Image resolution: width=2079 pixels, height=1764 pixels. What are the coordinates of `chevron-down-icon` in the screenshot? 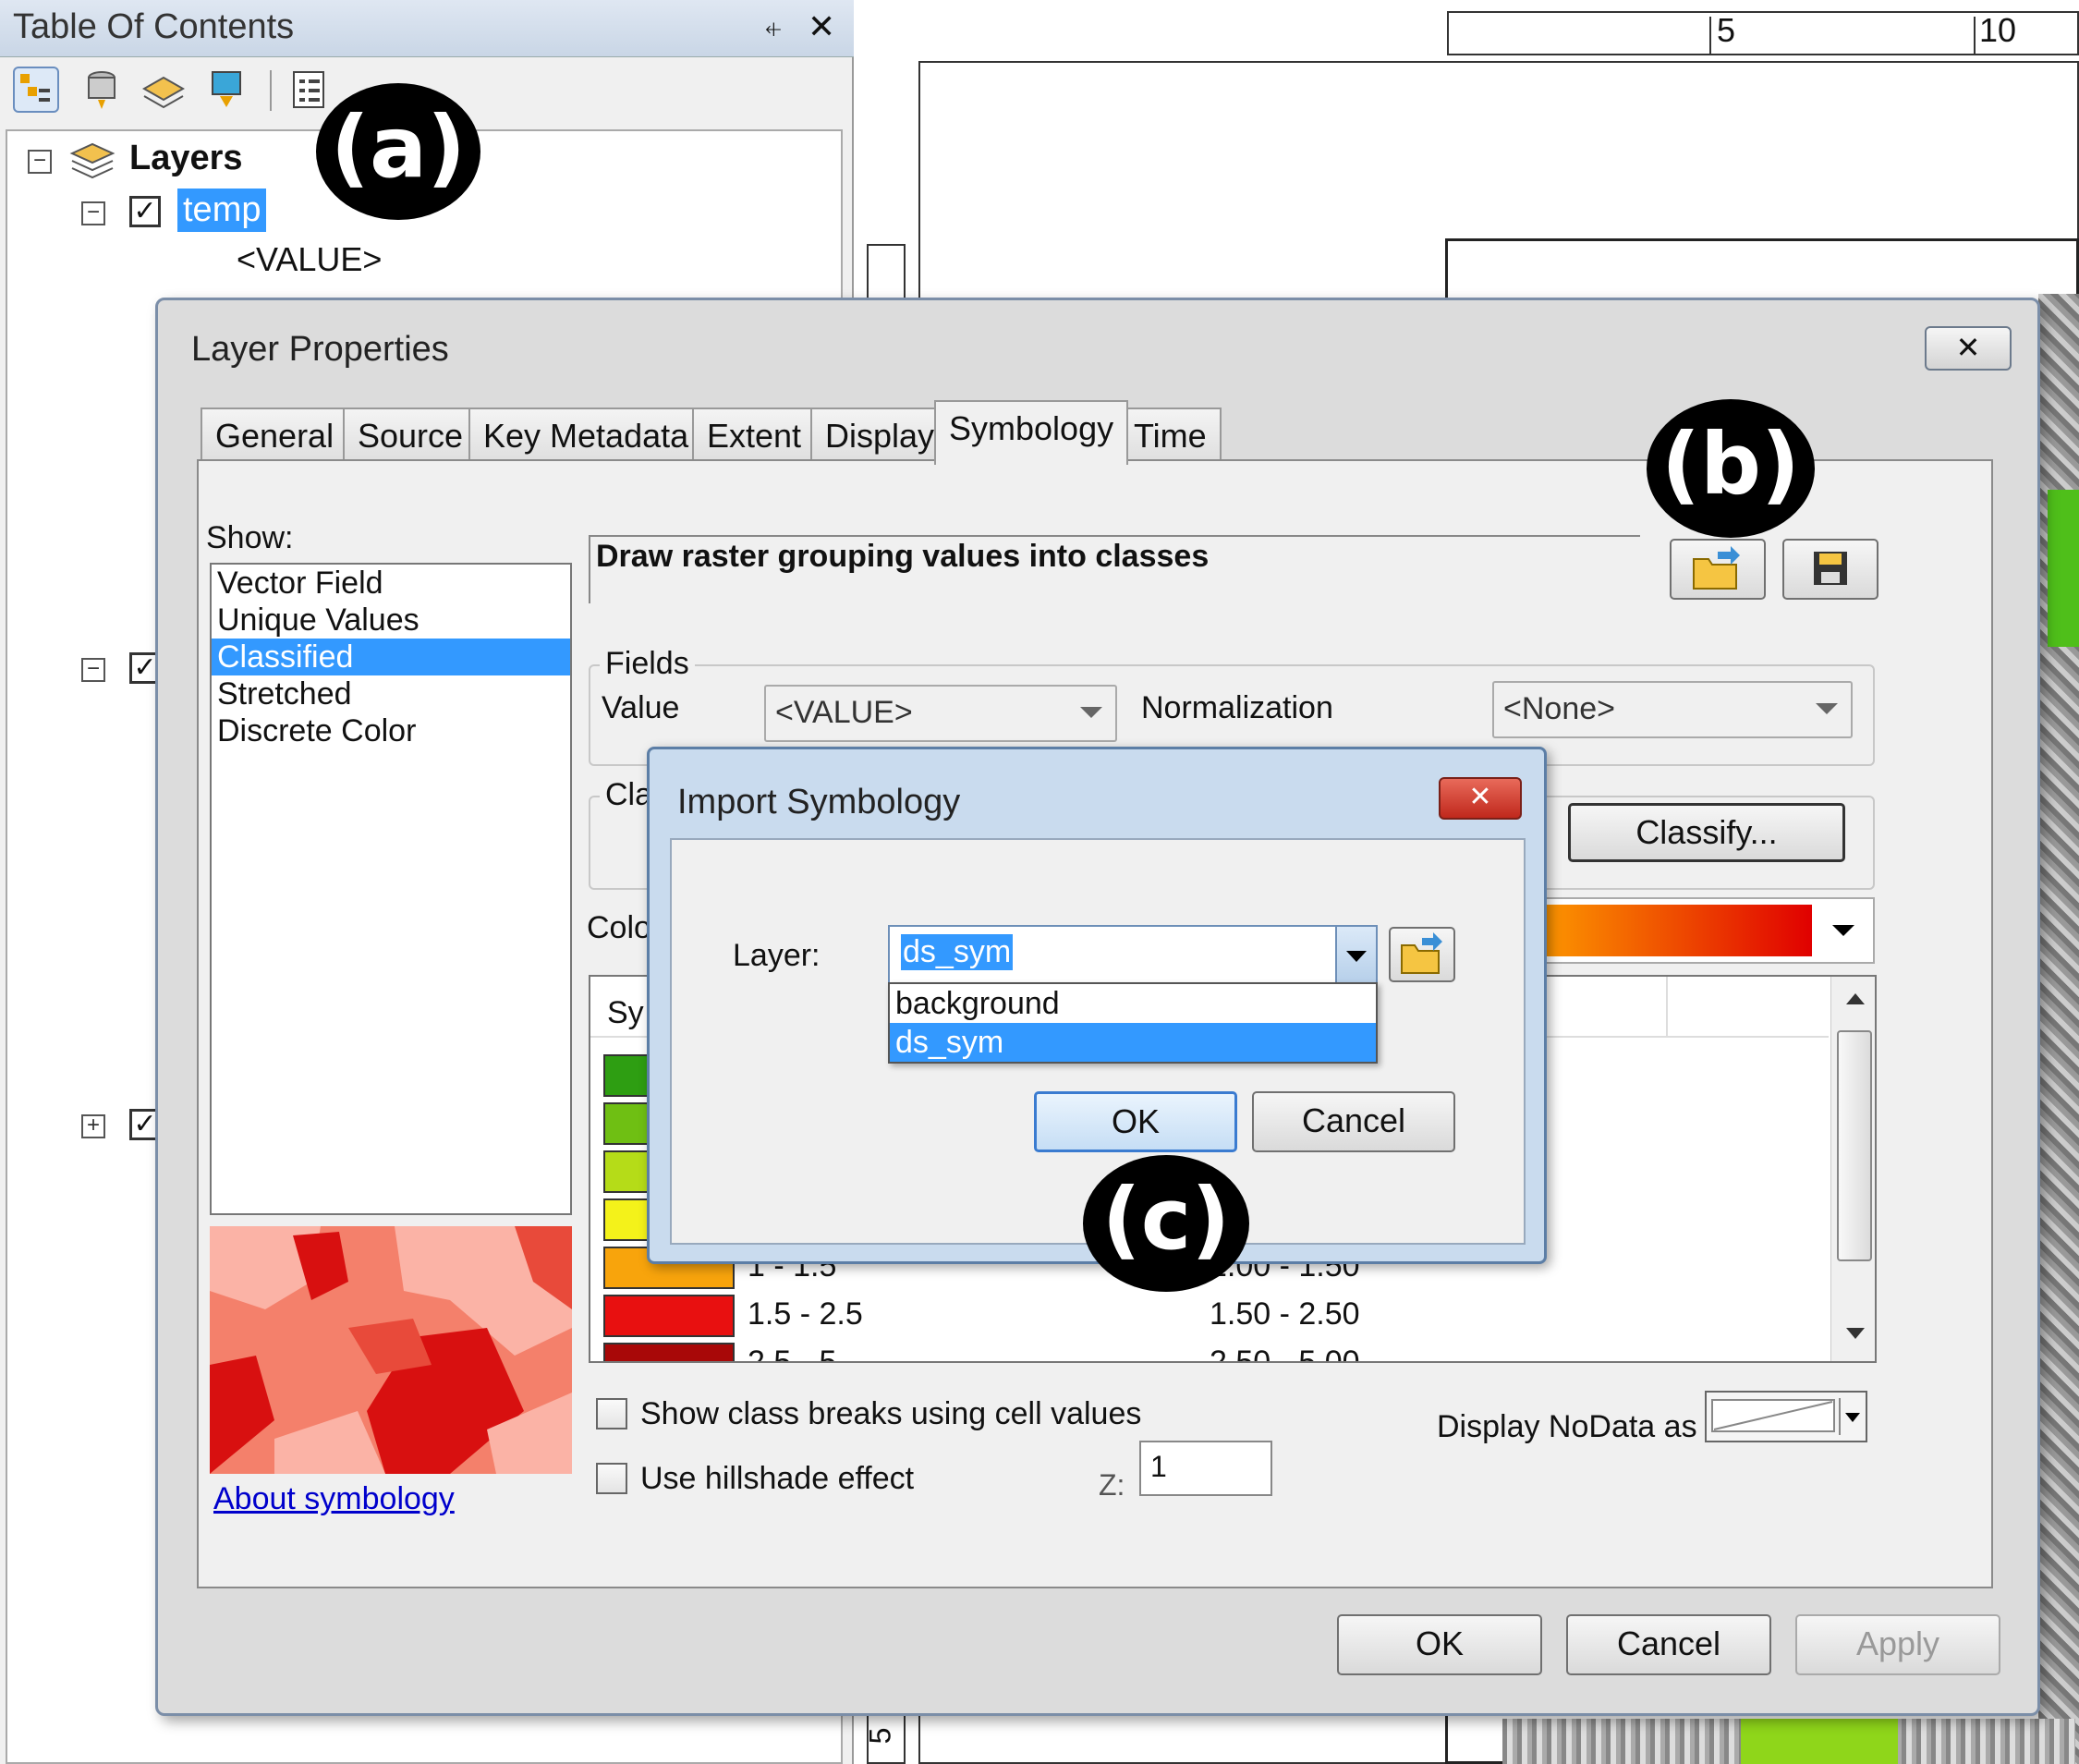 It's located at (1091, 712).